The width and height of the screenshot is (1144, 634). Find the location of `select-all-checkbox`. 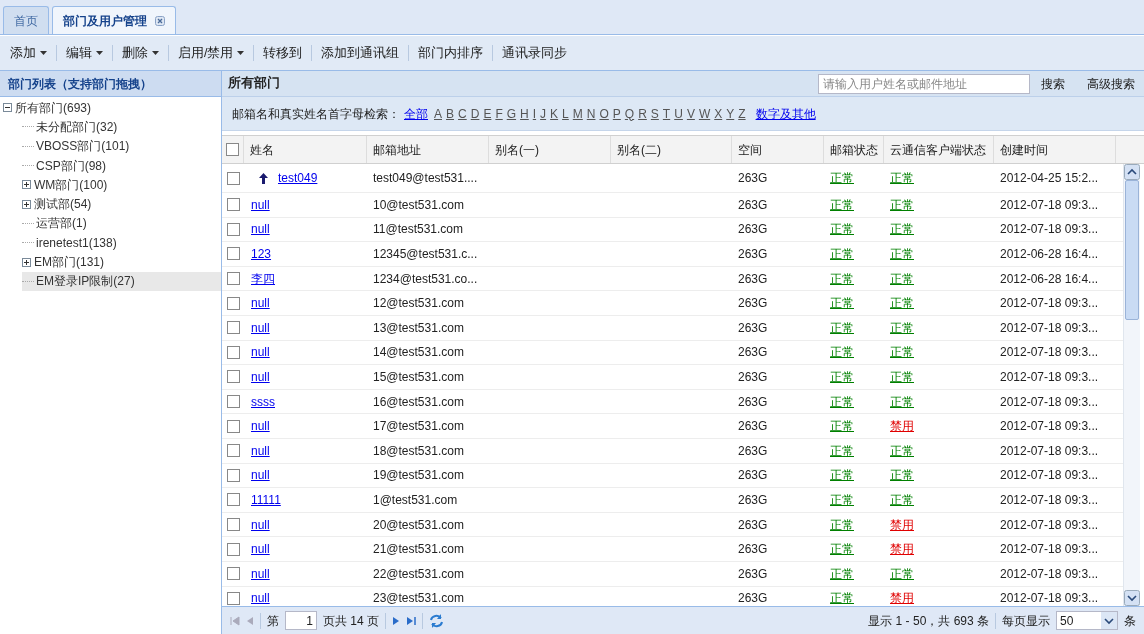

select-all-checkbox is located at coordinates (232, 149).